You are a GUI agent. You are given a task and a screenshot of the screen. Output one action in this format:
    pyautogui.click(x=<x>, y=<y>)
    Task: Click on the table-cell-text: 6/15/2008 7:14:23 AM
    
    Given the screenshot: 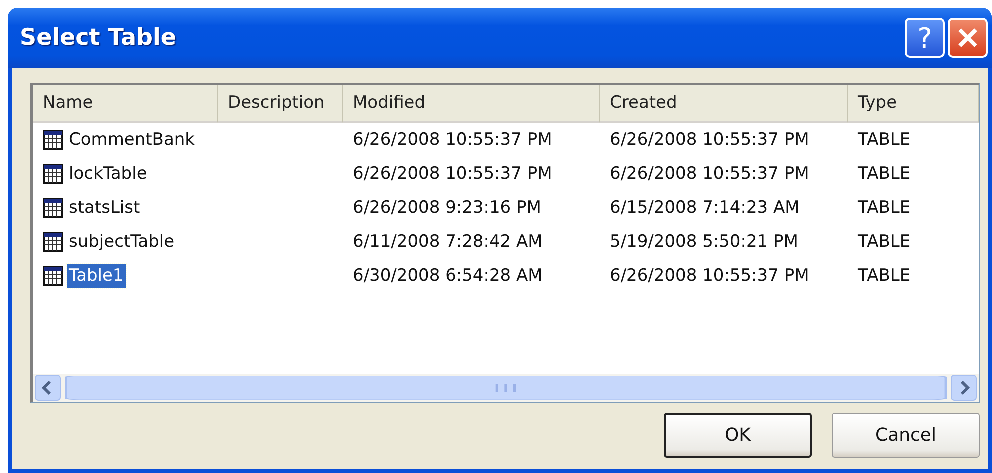 What is the action you would take?
    pyautogui.click(x=705, y=208)
    